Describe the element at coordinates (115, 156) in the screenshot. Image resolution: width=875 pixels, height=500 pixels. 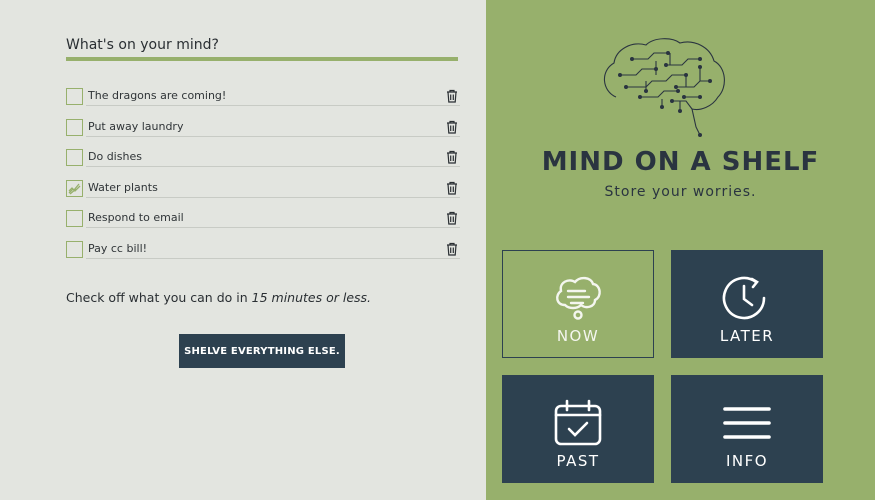
I see `todo-label: Do dishes` at that location.